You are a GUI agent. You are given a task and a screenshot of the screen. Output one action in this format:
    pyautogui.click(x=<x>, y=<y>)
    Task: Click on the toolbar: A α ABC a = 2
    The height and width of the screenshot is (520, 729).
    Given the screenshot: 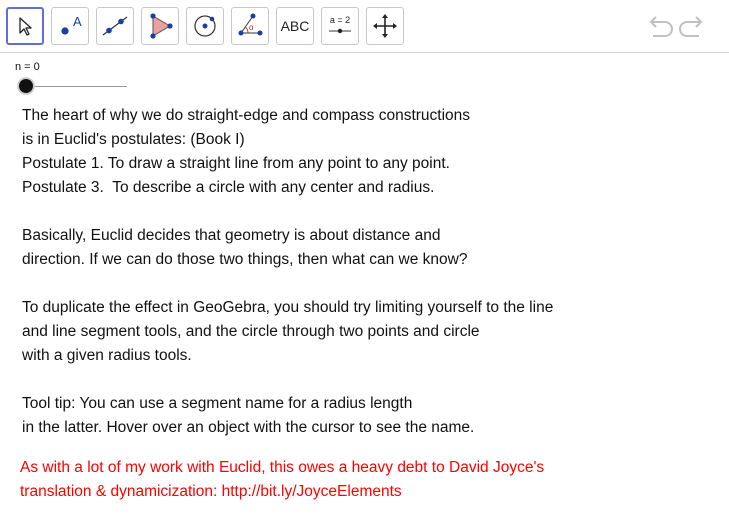 What is the action you would take?
    pyautogui.click(x=364, y=26)
    